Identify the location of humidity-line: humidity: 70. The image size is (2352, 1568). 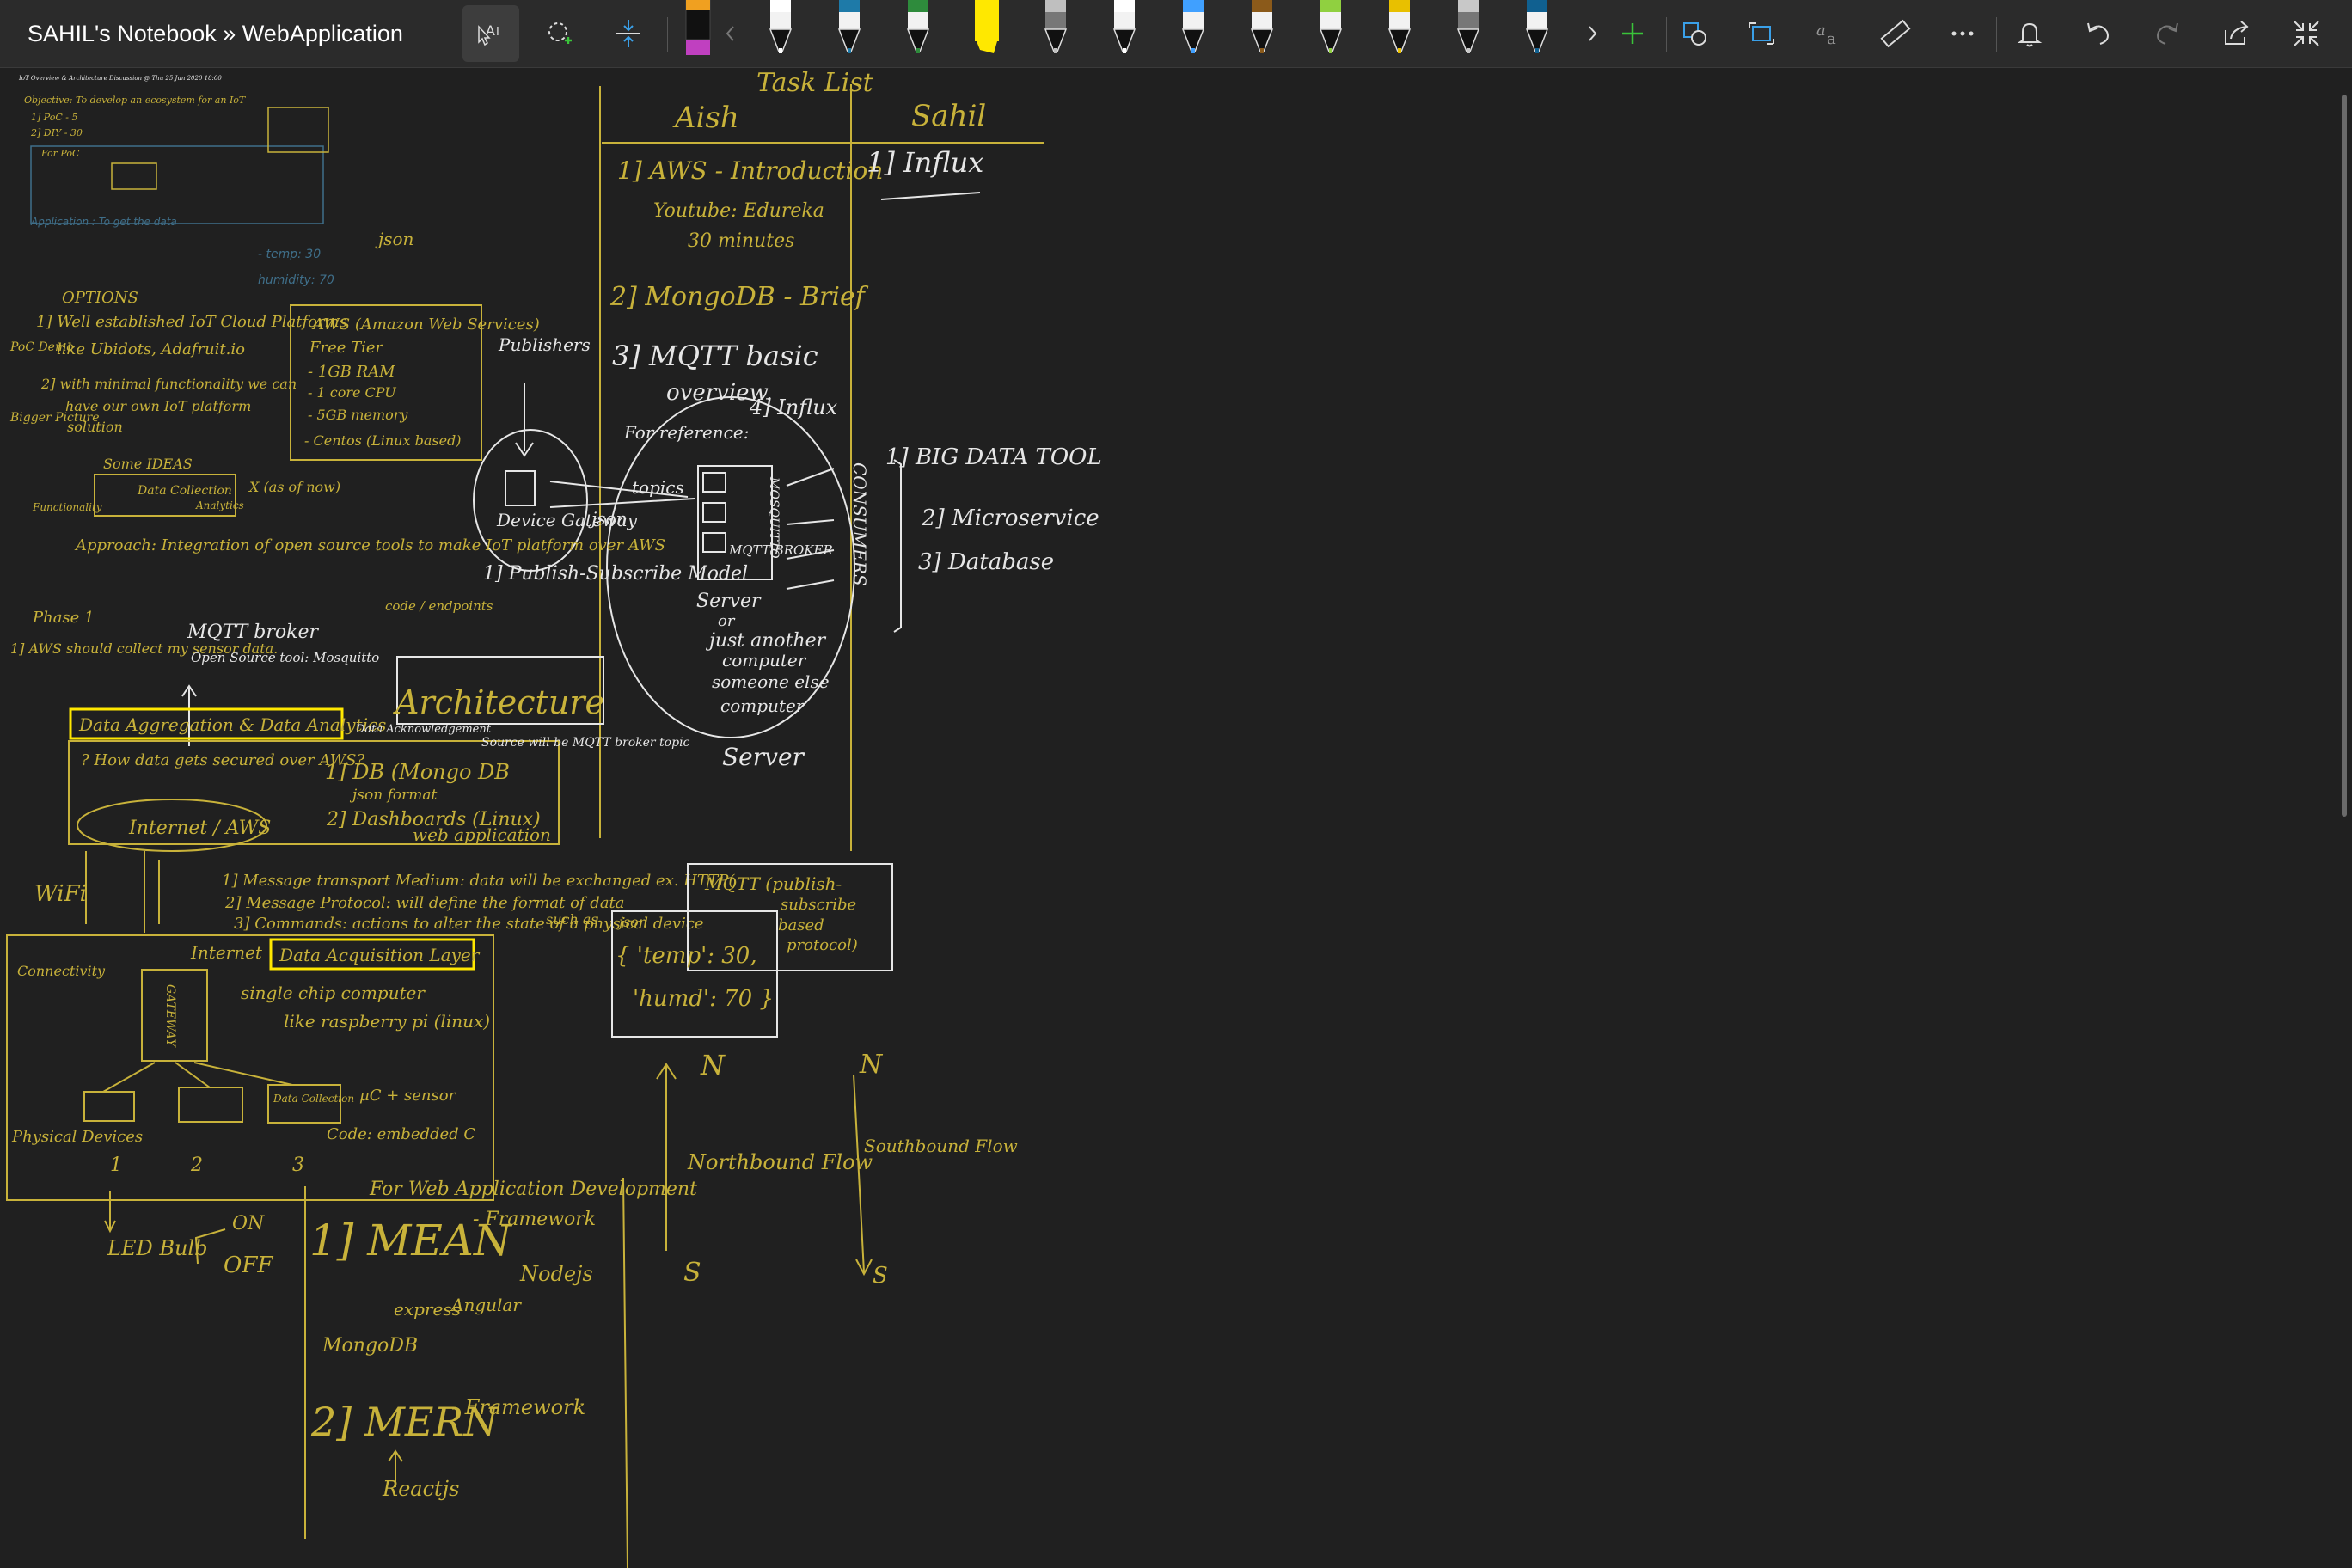
(296, 280).